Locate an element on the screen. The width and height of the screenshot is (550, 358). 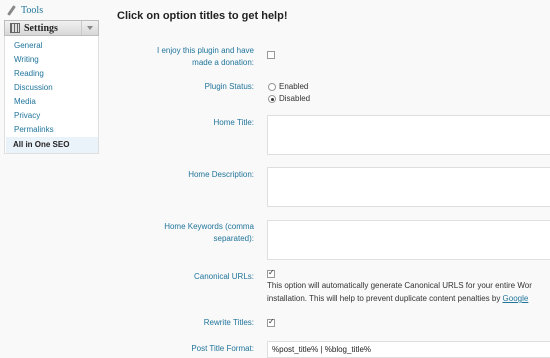
sidebar-tools-label: Tools is located at coordinates (32, 10).